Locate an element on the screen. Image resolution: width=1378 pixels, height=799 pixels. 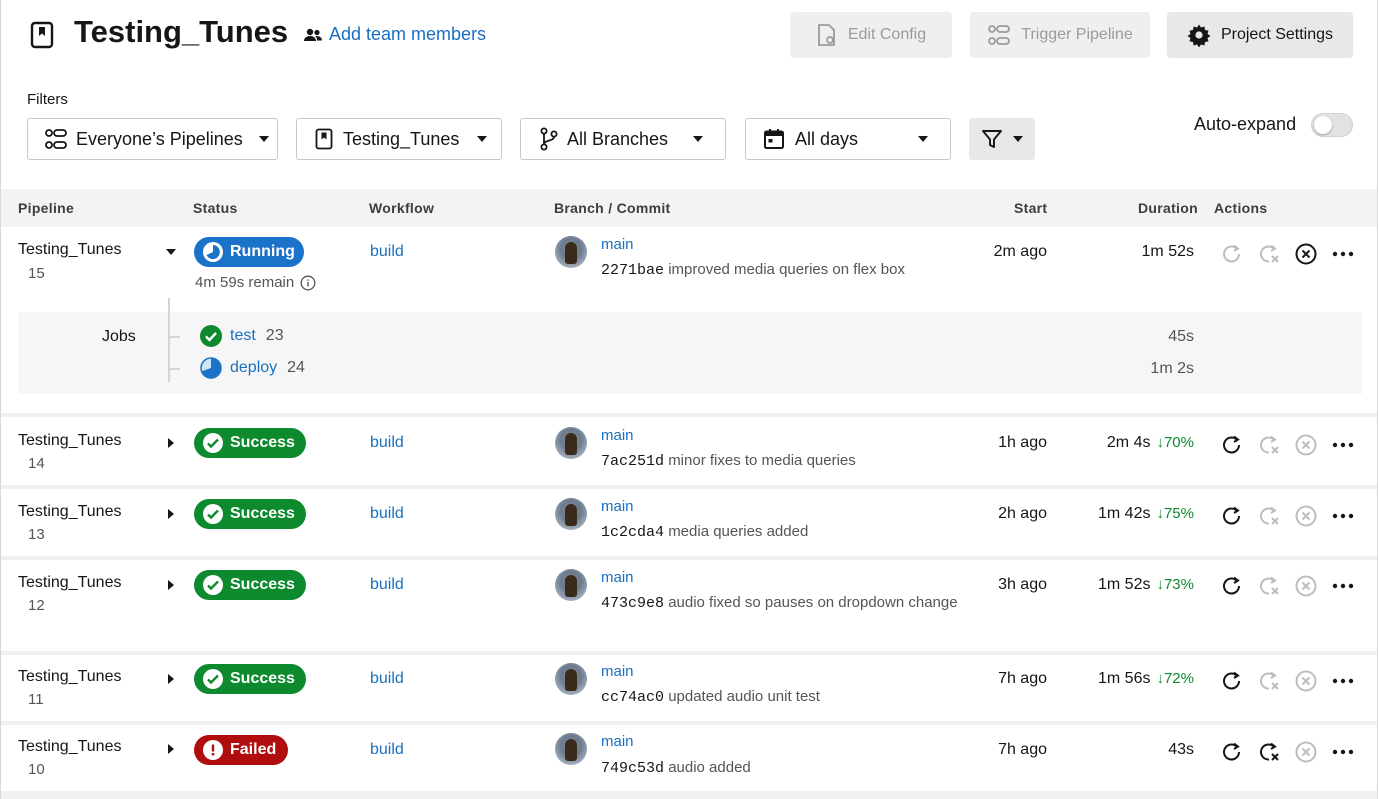
start-time: 3h ago is located at coordinates (1022, 584).